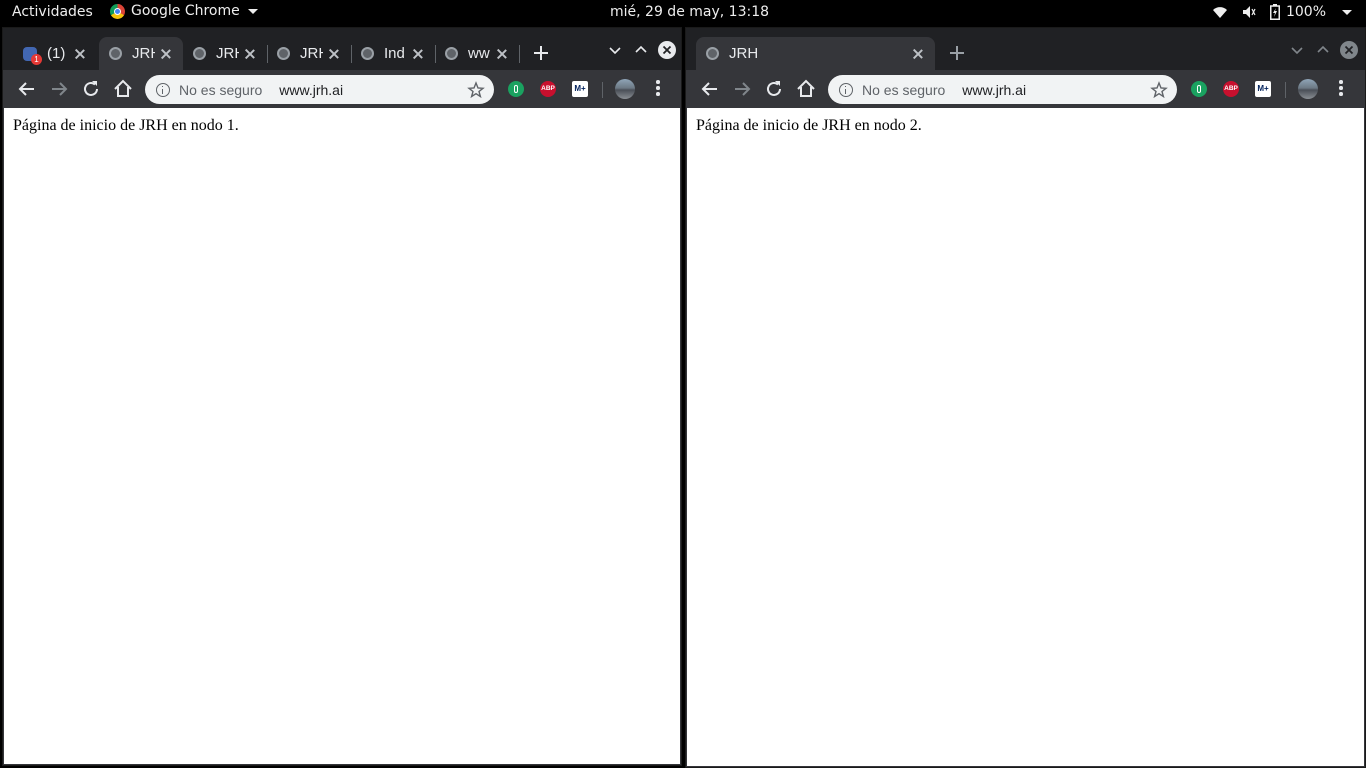  I want to click on tab-title: (1), so click(56, 53).